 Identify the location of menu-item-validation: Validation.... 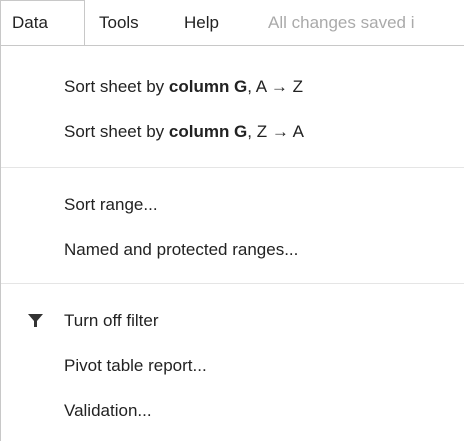
(108, 411).